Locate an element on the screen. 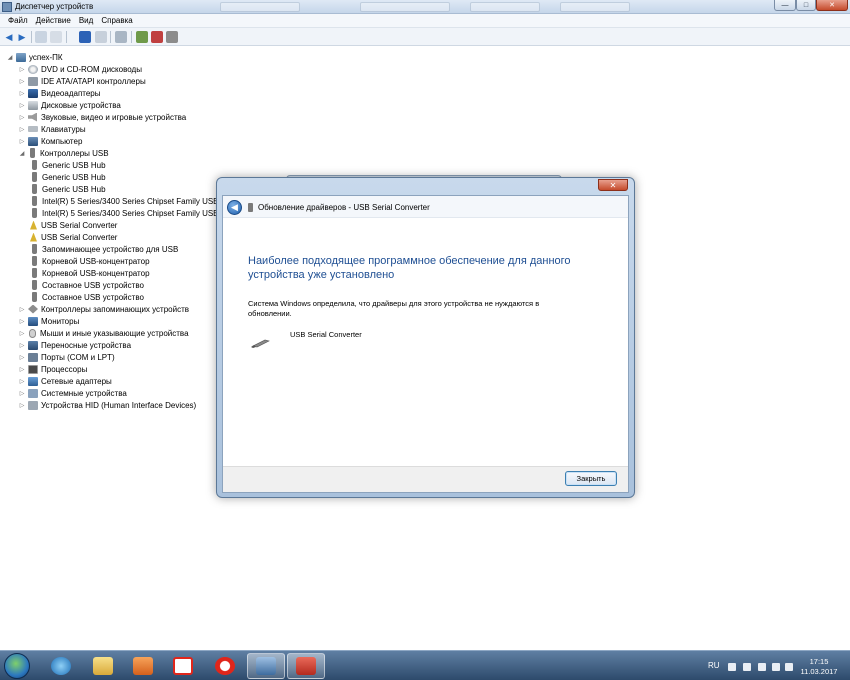 The width and height of the screenshot is (850, 680). device-category: ▷ Порты (COM и LPT) is located at coordinates (66, 357).